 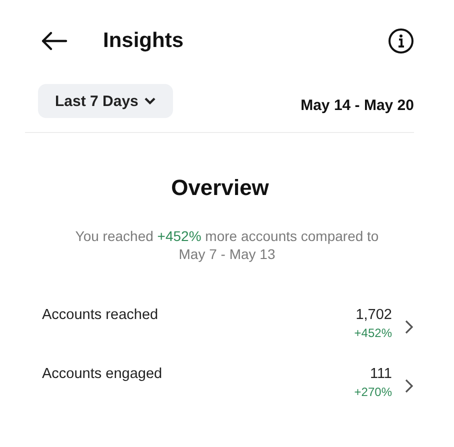 What do you see at coordinates (220, 188) in the screenshot?
I see `section-title: Overview` at bounding box center [220, 188].